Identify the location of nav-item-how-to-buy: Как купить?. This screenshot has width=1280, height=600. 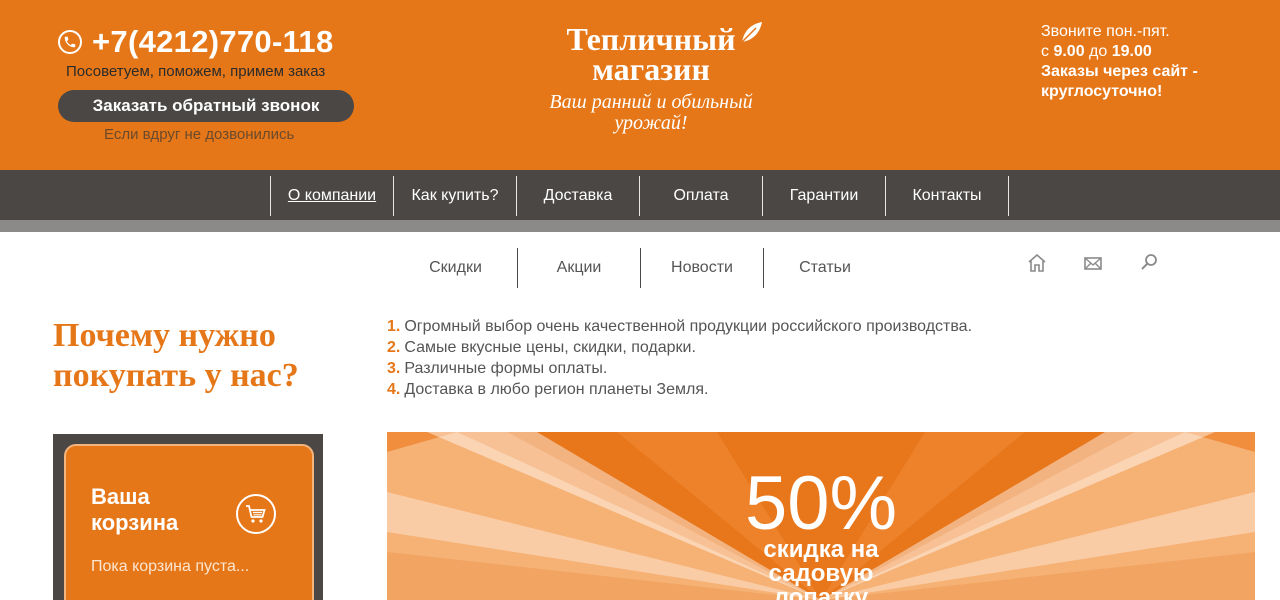
(455, 196).